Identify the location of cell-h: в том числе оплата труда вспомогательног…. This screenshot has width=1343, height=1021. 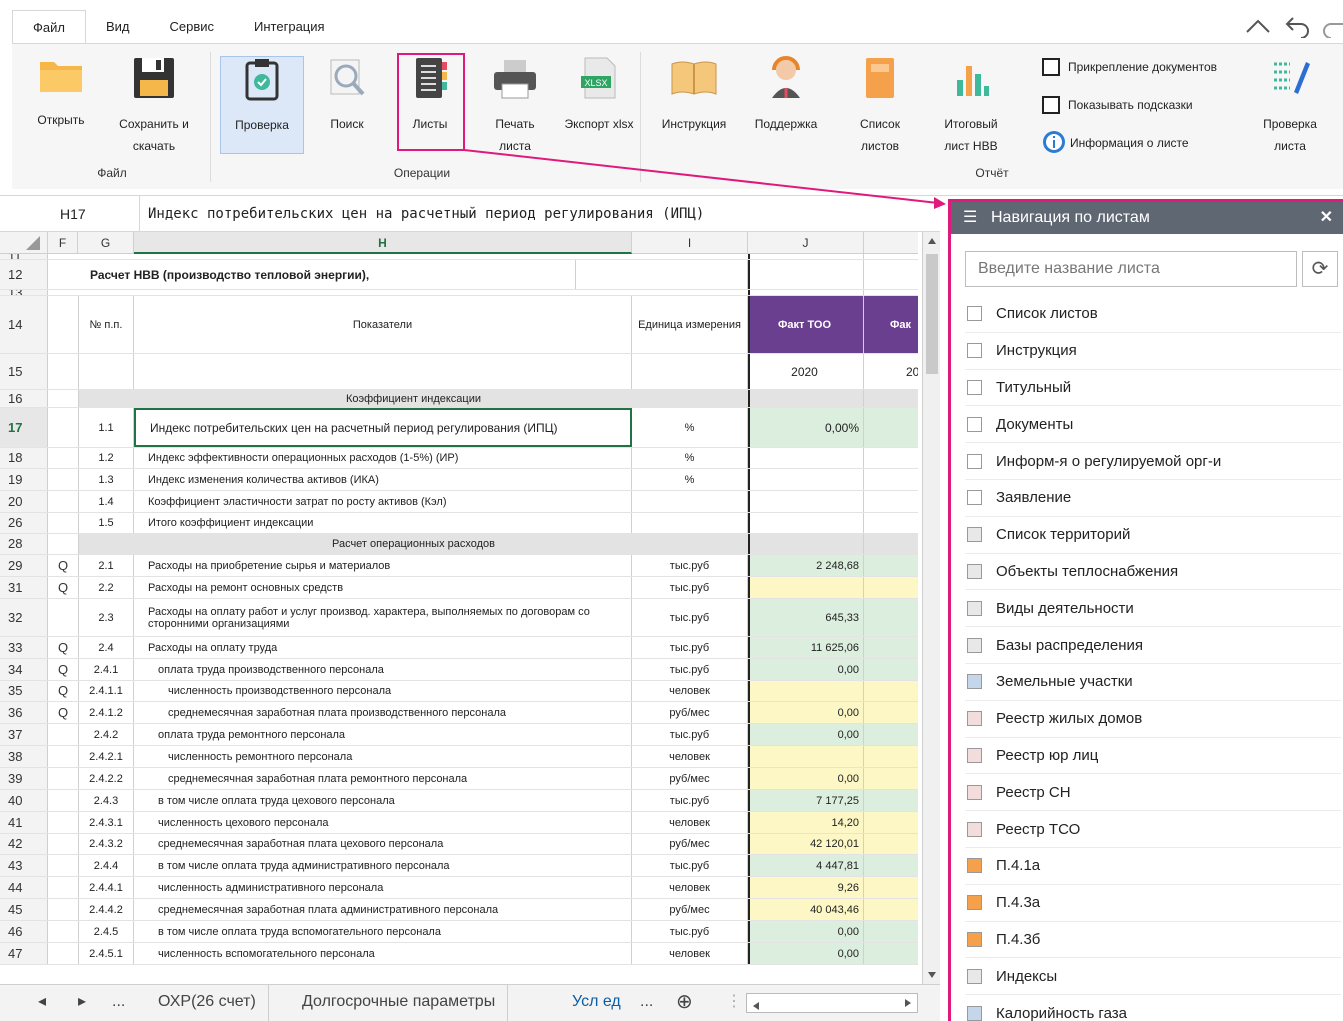
(383, 931).